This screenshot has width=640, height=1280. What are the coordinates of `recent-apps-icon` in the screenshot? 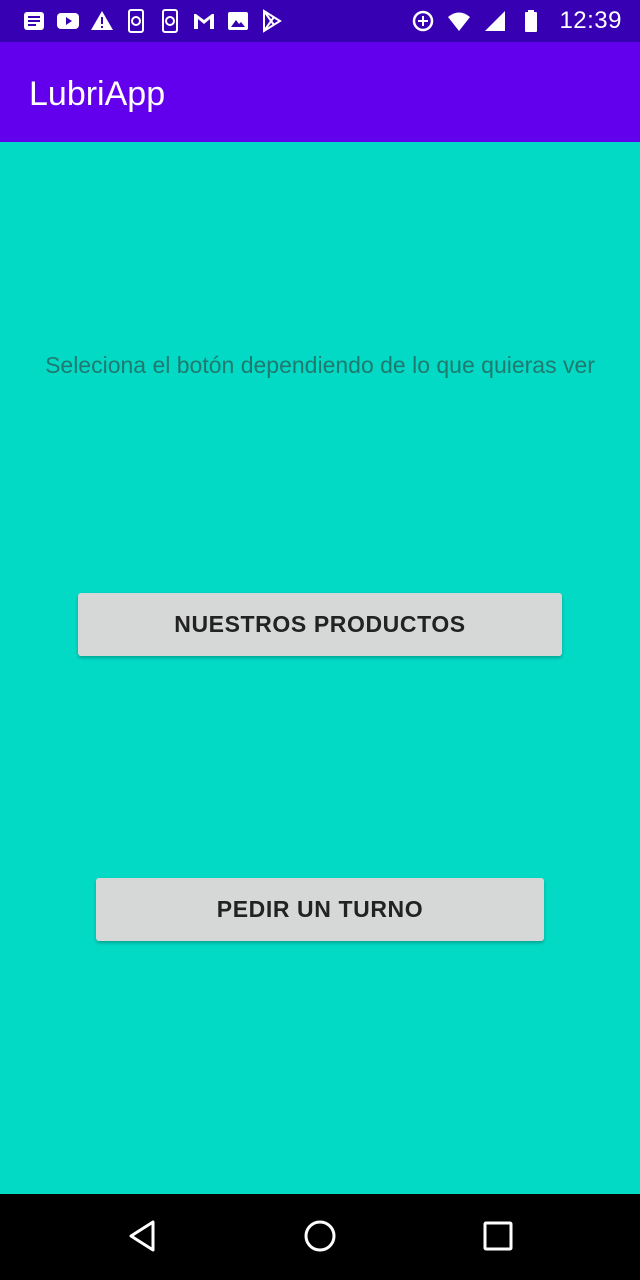 It's located at (498, 1236).